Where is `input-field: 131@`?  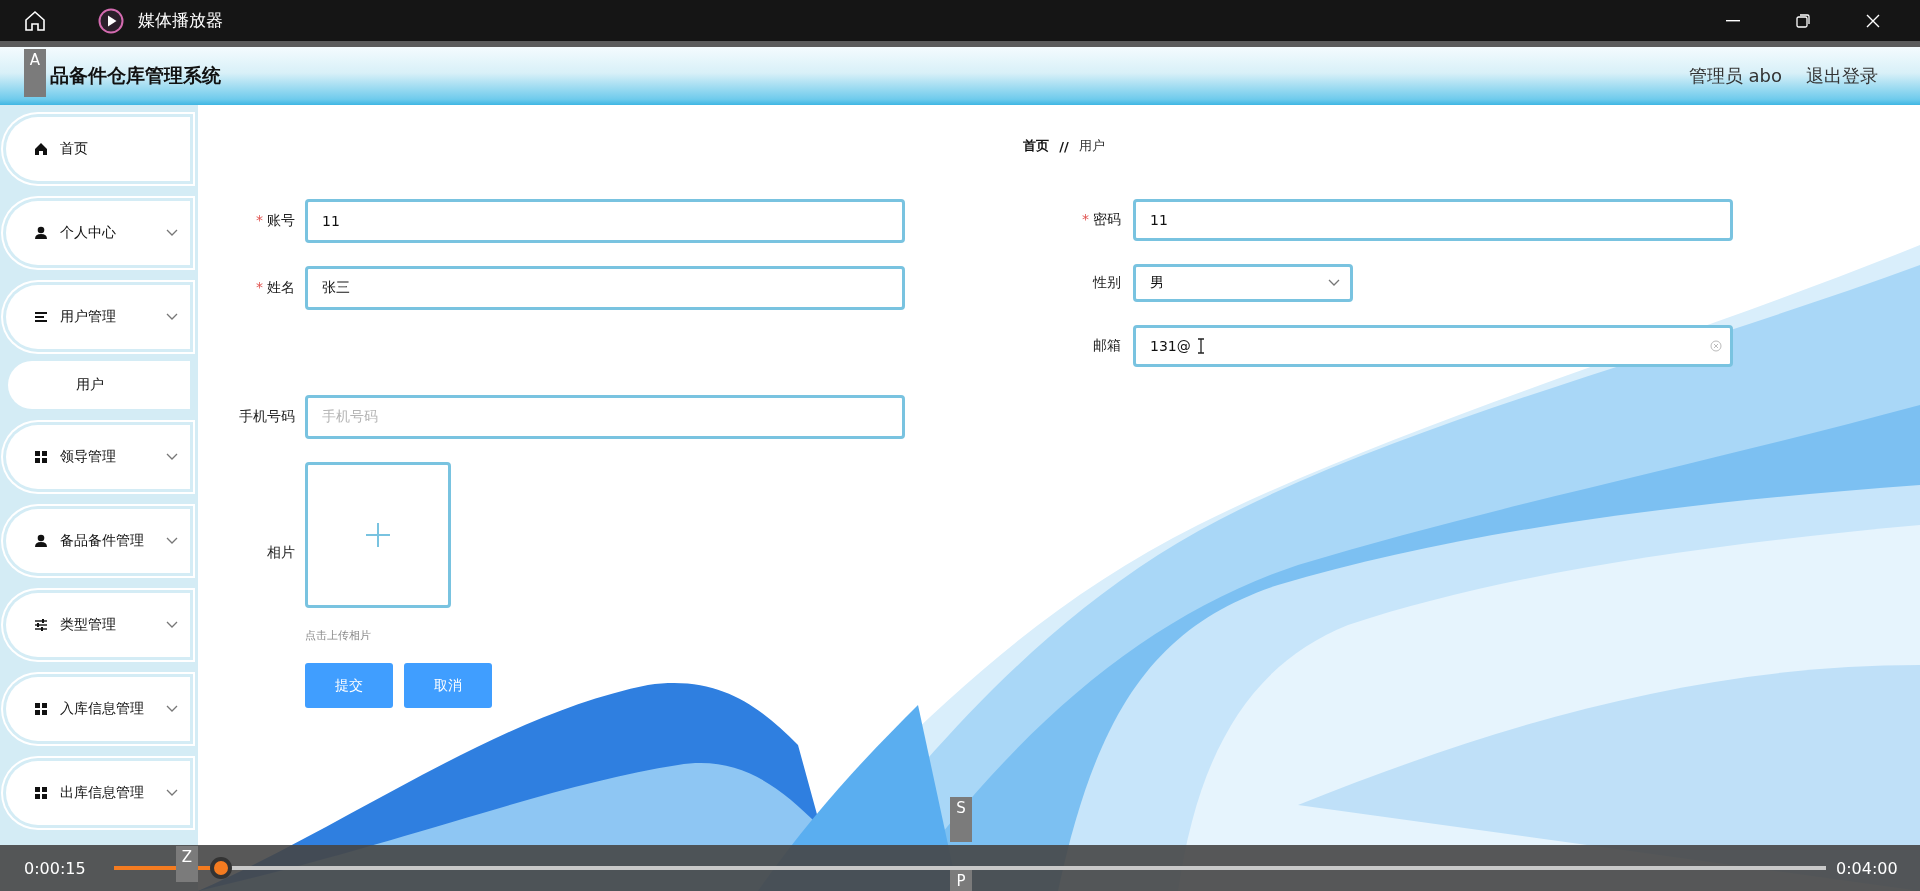
input-field: 131@ is located at coordinates (1433, 346).